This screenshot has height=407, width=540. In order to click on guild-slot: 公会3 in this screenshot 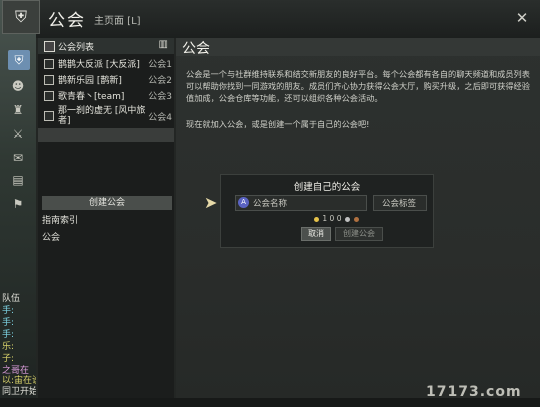, I will do `click(160, 97)`.